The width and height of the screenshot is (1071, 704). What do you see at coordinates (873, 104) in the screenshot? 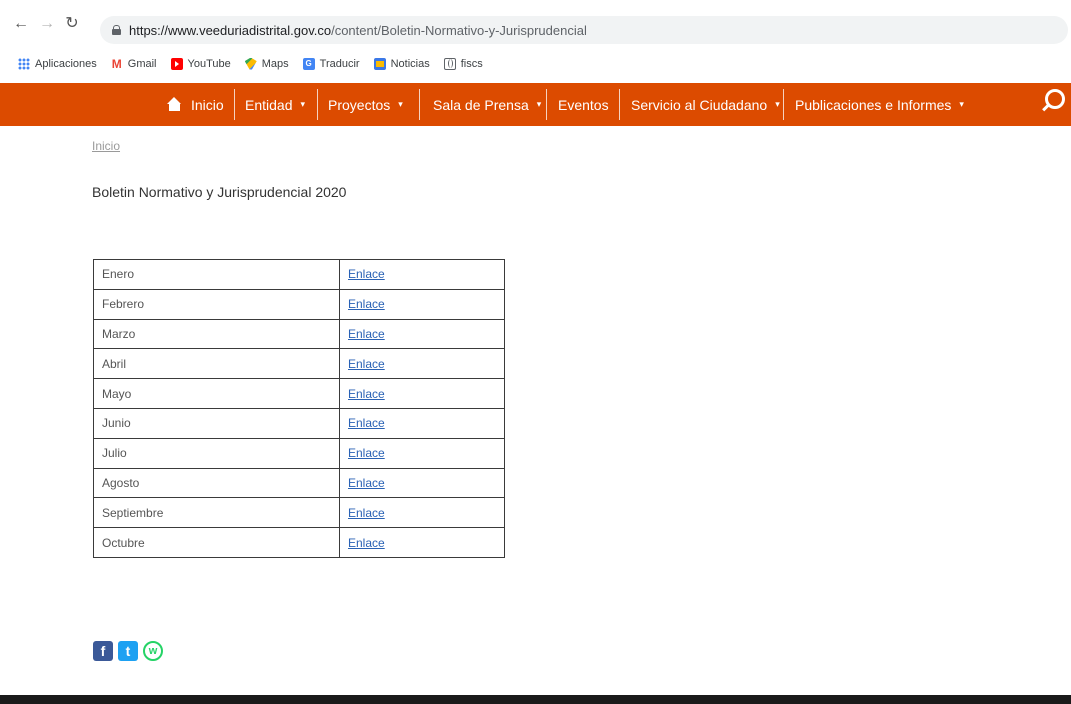
I see `nav-publicaciones-label: Publicaciones e Informes` at bounding box center [873, 104].